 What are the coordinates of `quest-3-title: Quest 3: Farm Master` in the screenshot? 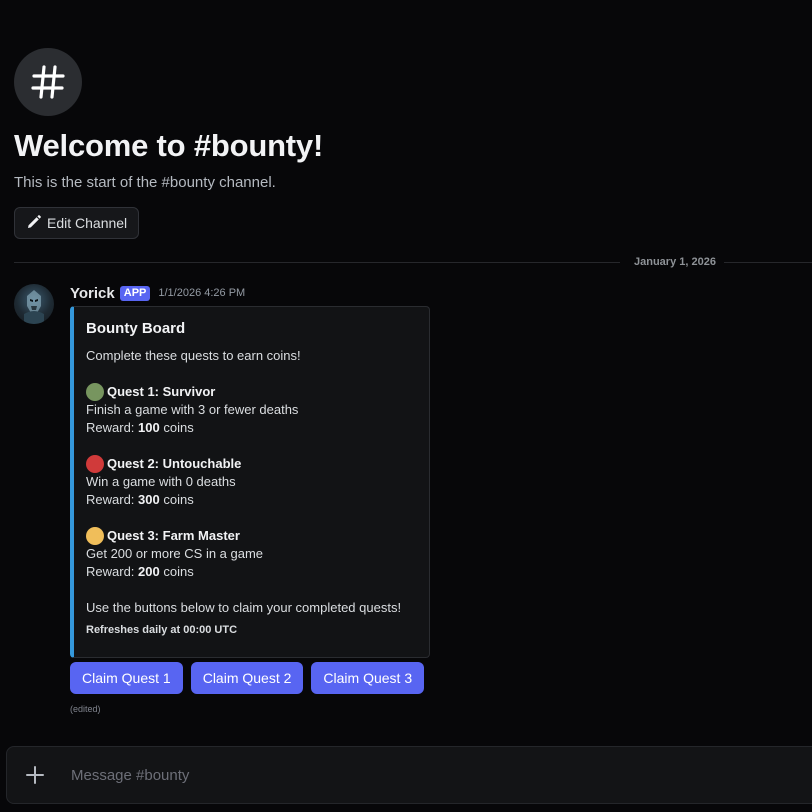 It's located at (251, 536).